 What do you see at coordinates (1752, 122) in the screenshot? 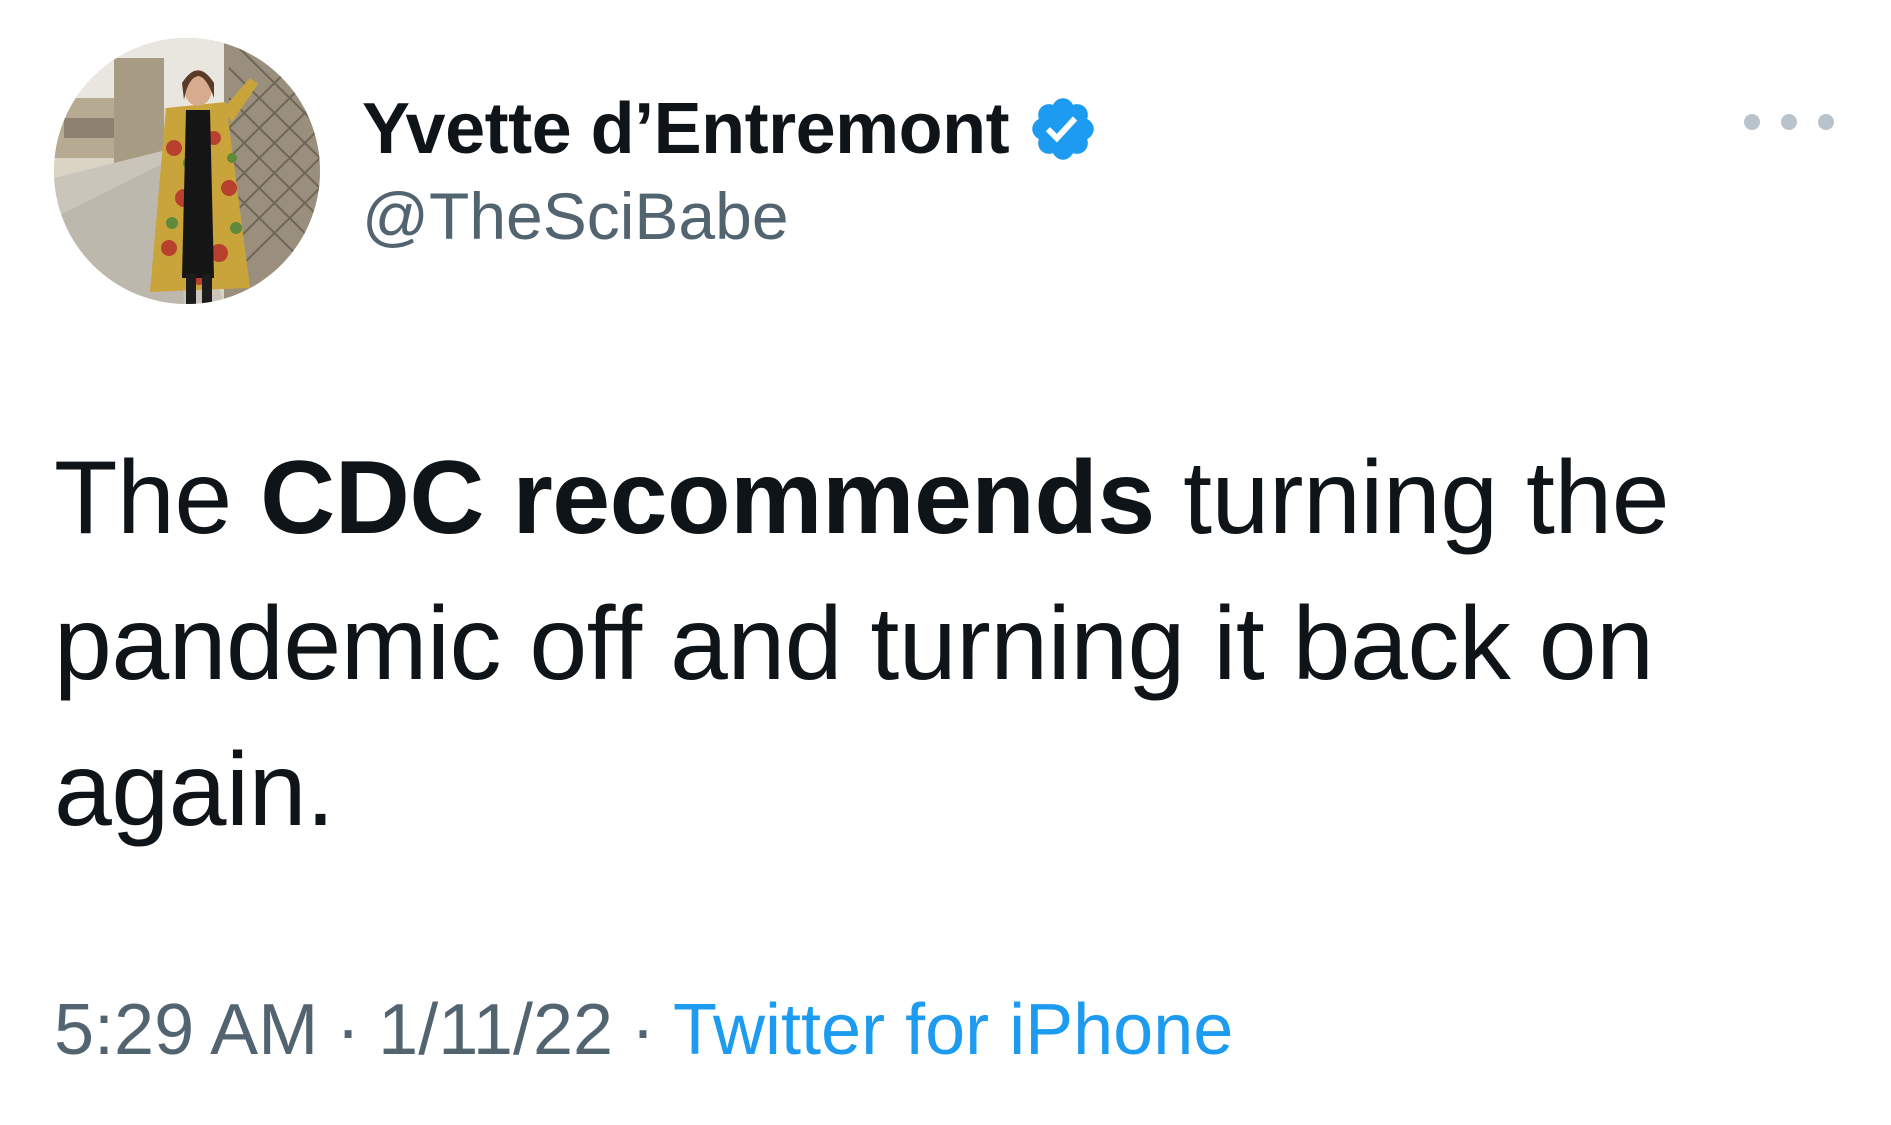
I see `more-options-icon` at bounding box center [1752, 122].